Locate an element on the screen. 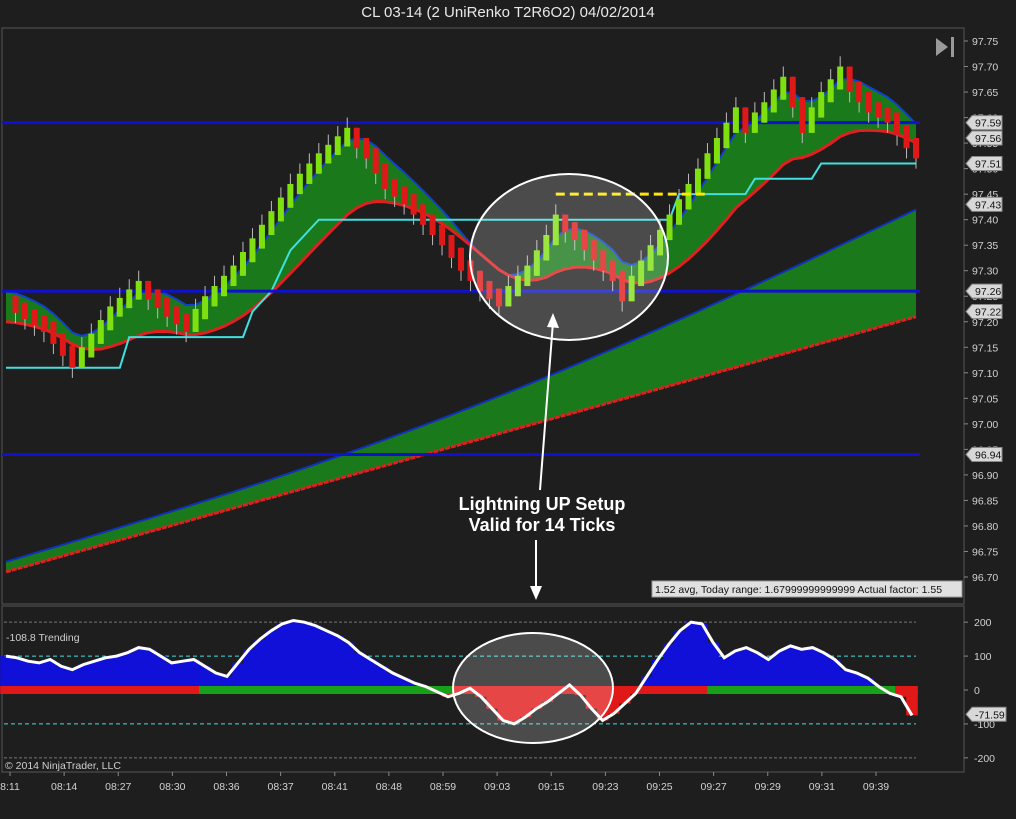 This screenshot has height=819, width=1016. price-tick-label: 97.65 is located at coordinates (985, 93).